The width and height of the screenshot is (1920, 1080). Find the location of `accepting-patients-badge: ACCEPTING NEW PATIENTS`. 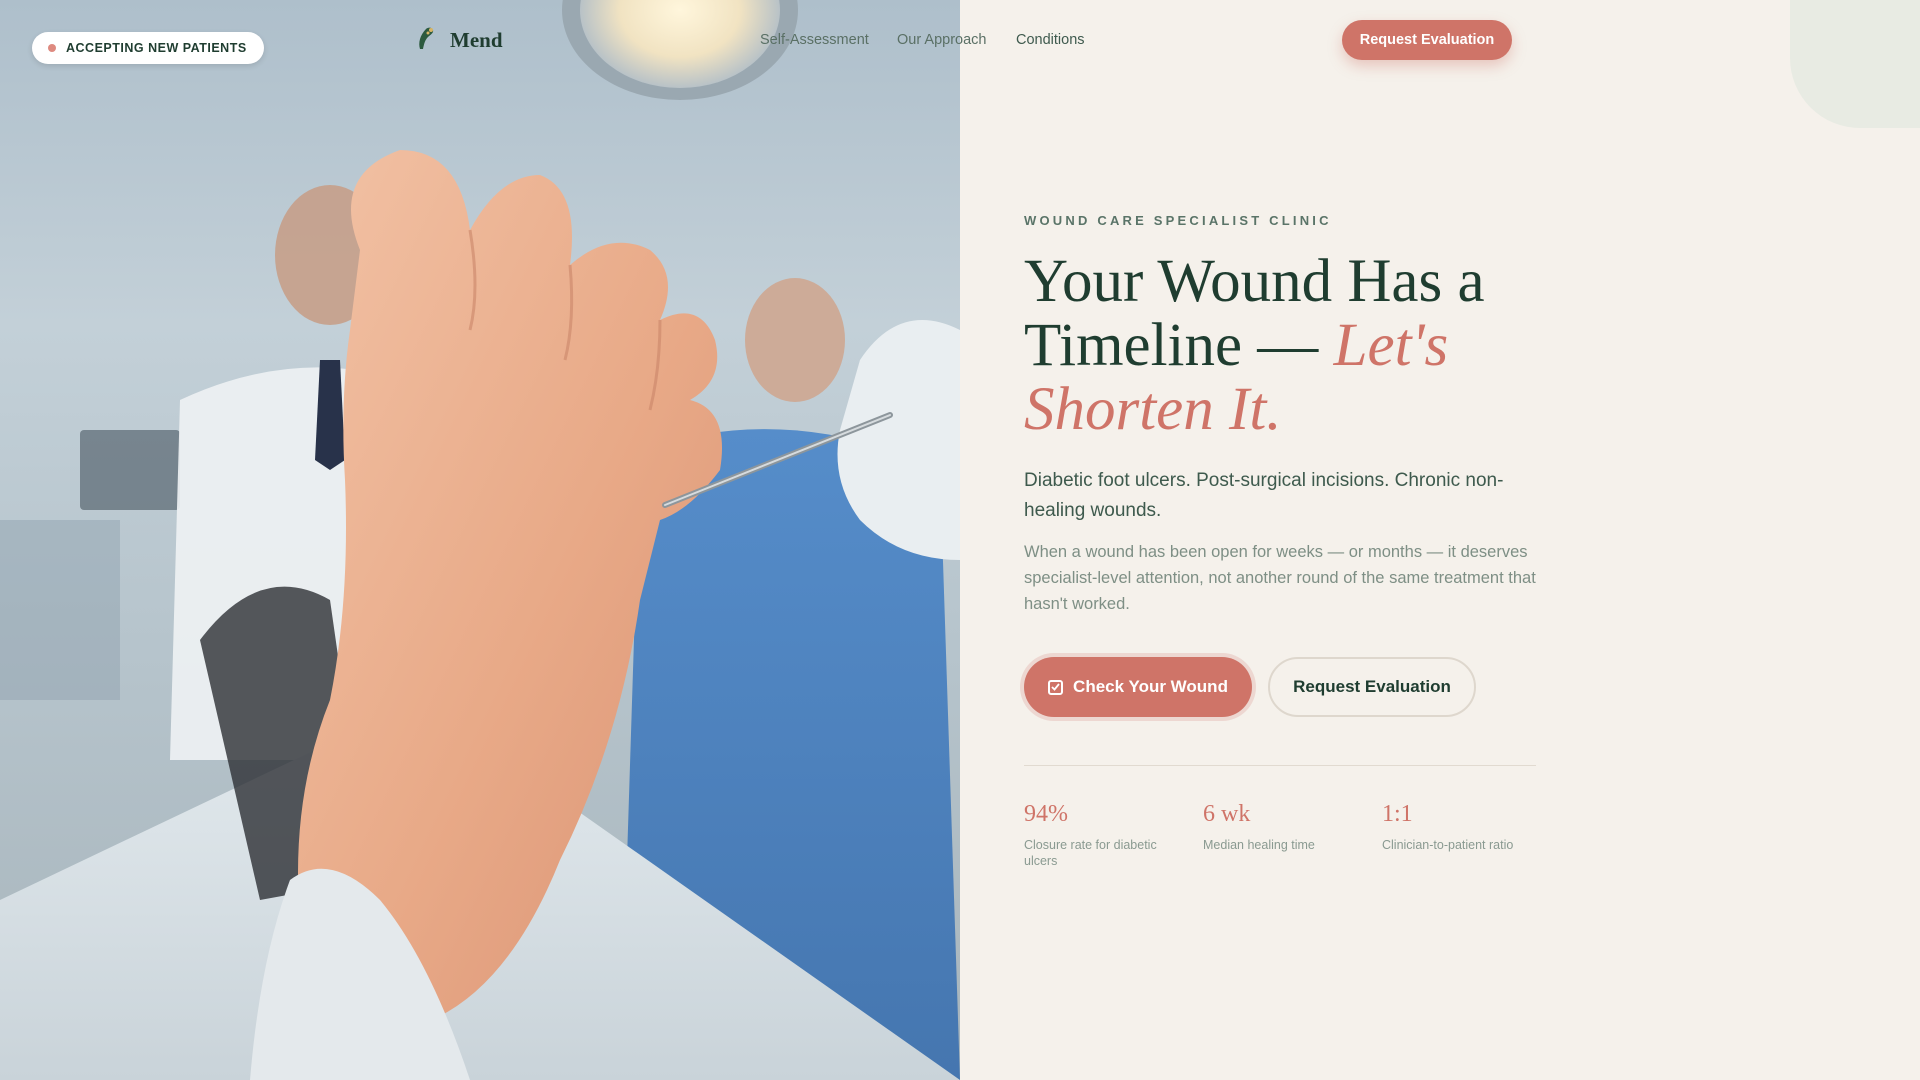

accepting-patients-badge: ACCEPTING NEW PATIENTS is located at coordinates (148, 48).